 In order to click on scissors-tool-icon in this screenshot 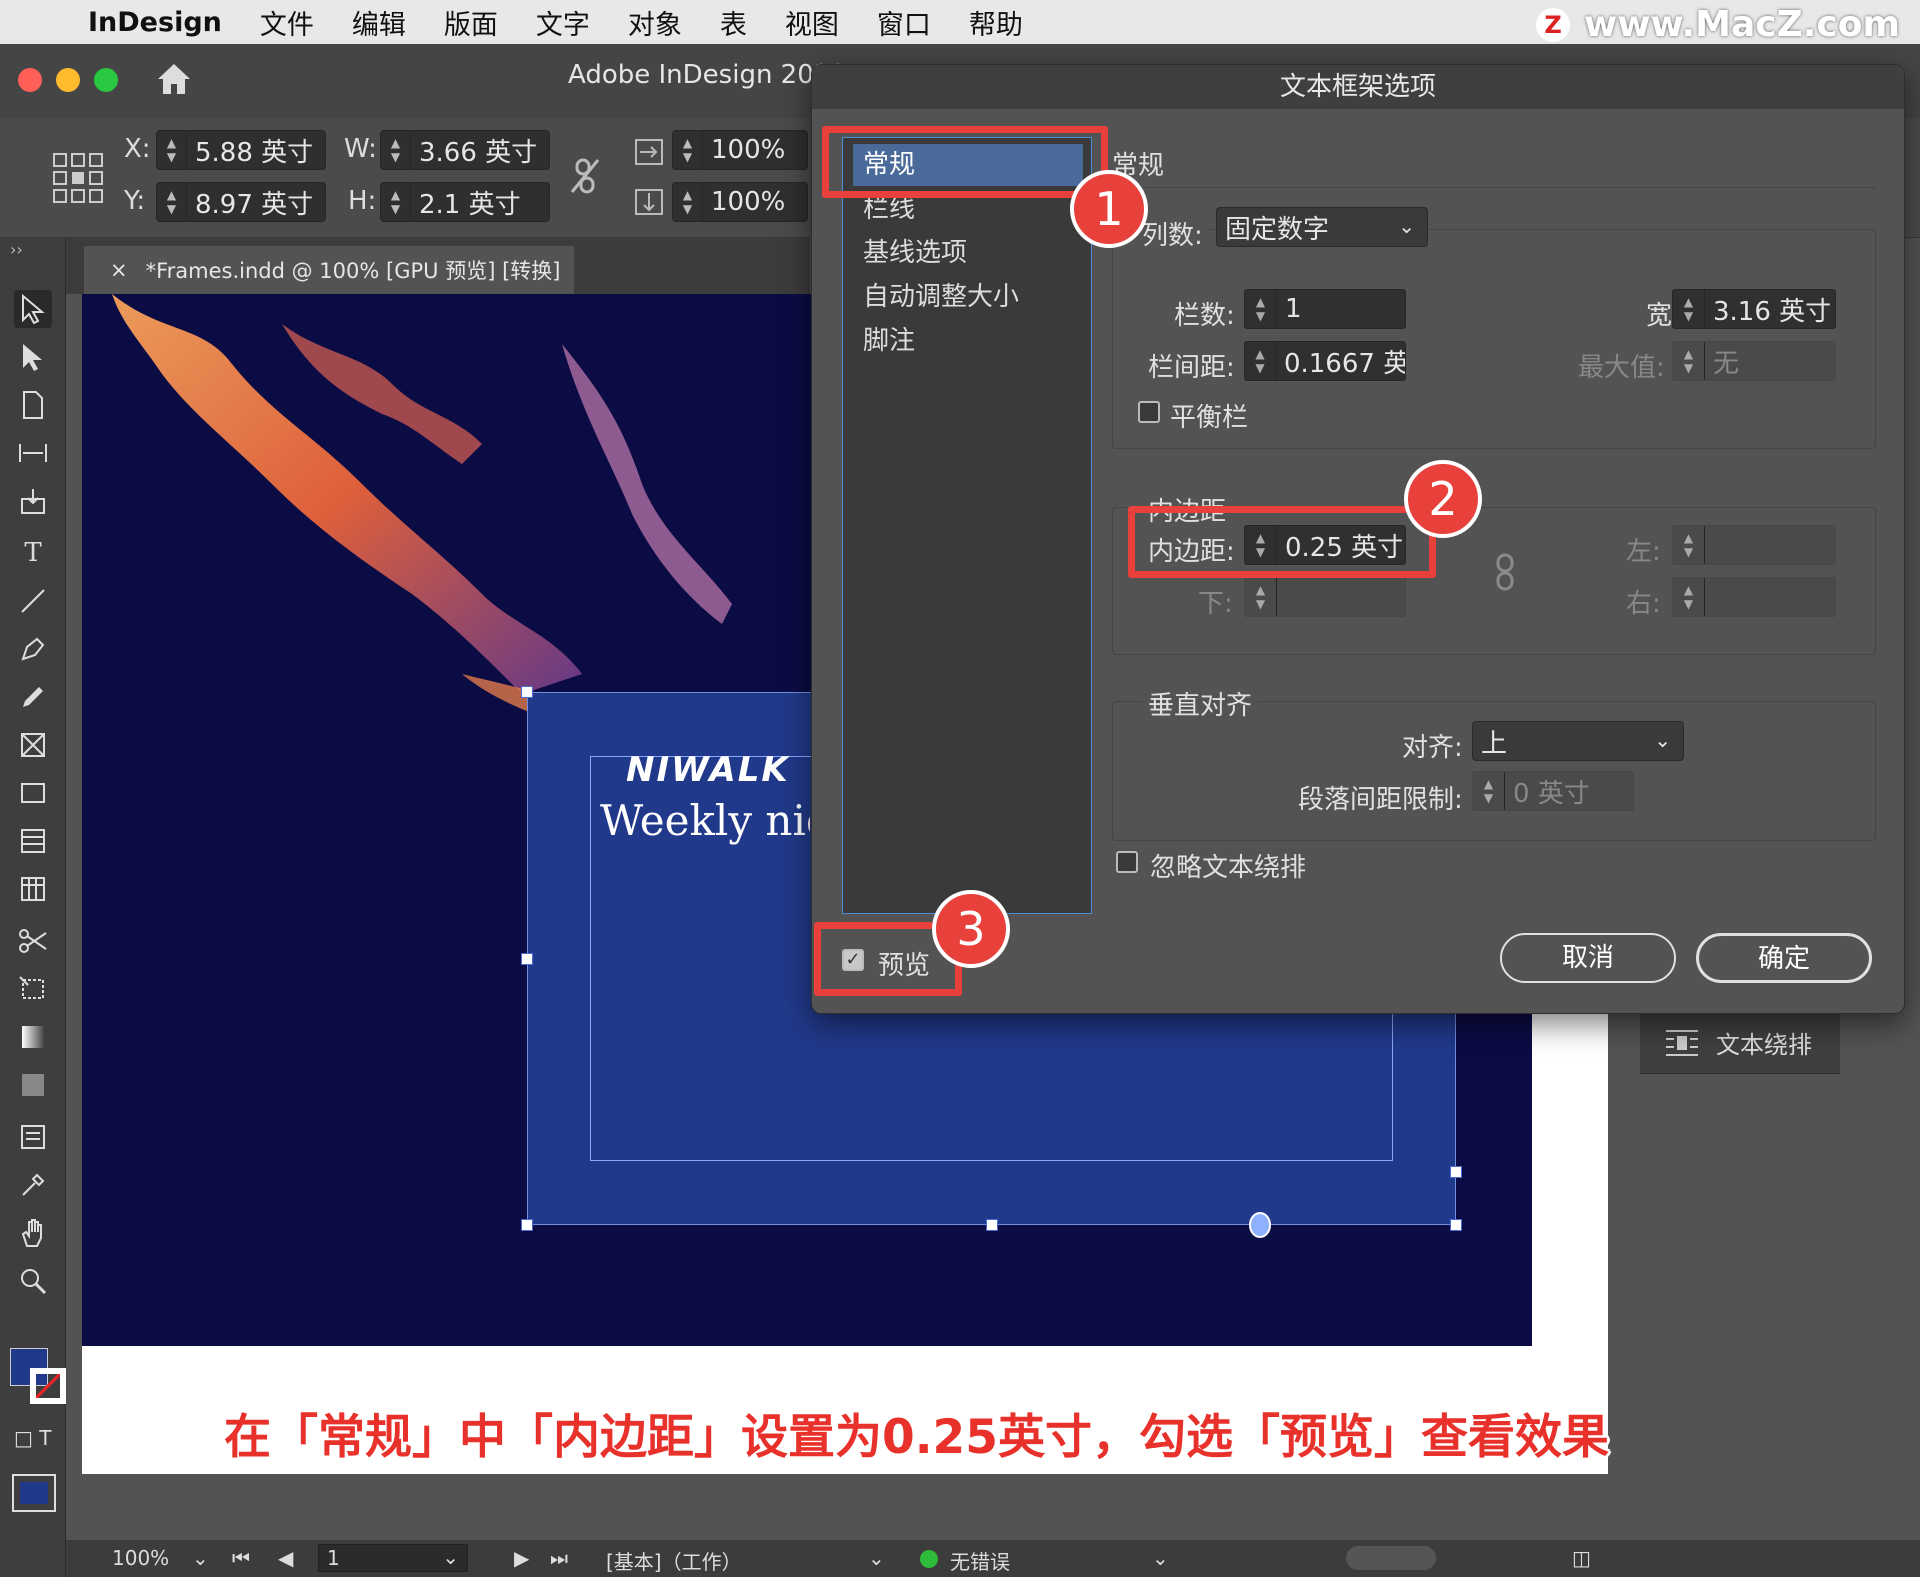, I will do `click(33, 941)`.